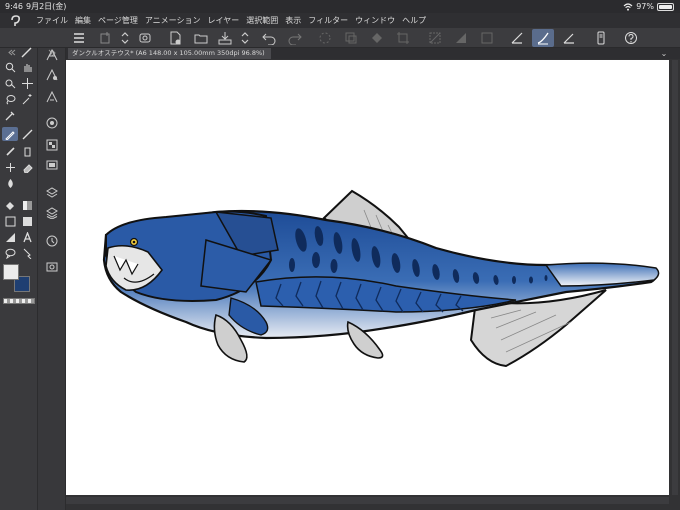 This screenshot has width=680, height=510. What do you see at coordinates (403, 38) in the screenshot?
I see `crop-icon` at bounding box center [403, 38].